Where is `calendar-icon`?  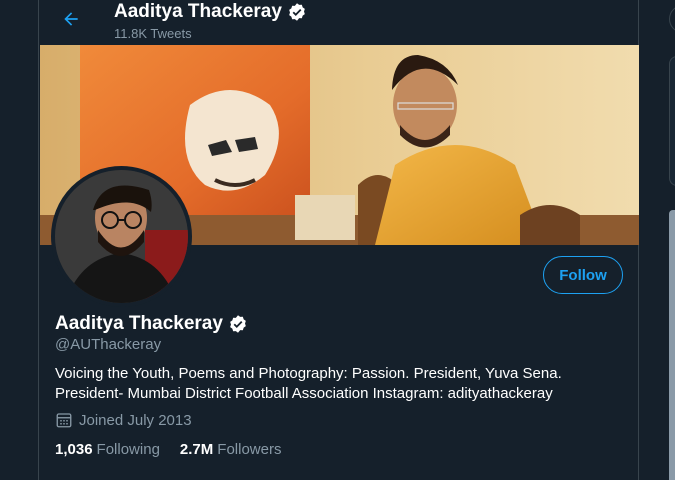
calendar-icon is located at coordinates (64, 420).